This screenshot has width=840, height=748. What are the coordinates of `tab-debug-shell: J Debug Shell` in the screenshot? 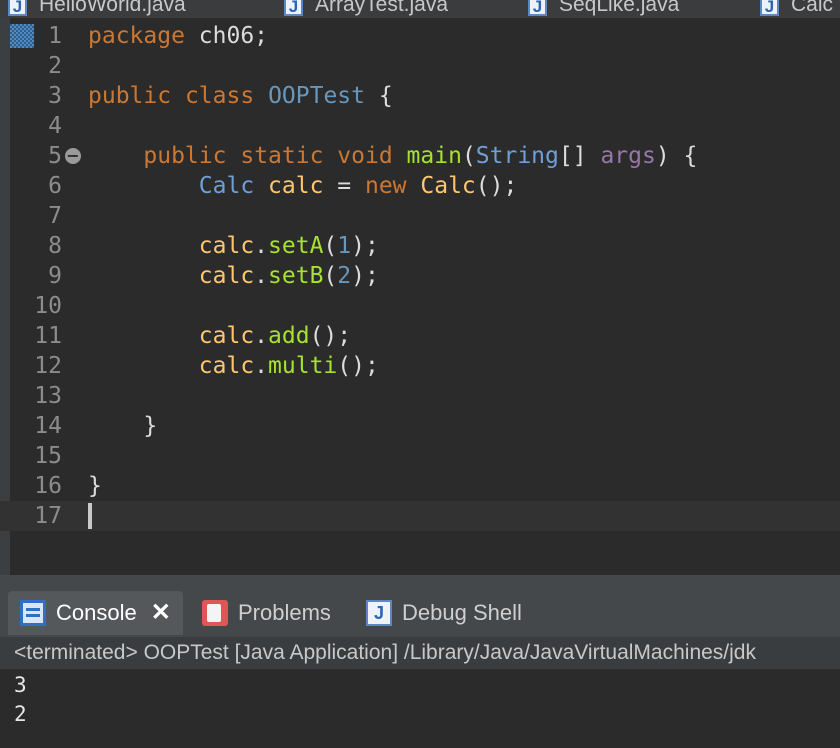 It's located at (444, 613).